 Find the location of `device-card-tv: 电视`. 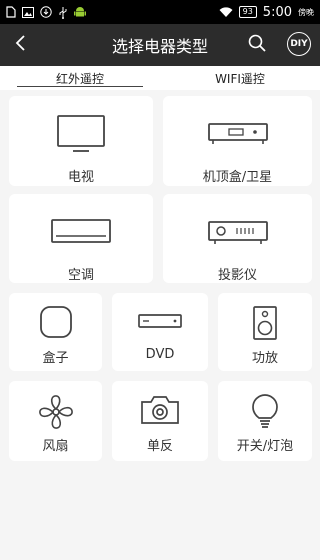

device-card-tv: 电视 is located at coordinates (81, 141).